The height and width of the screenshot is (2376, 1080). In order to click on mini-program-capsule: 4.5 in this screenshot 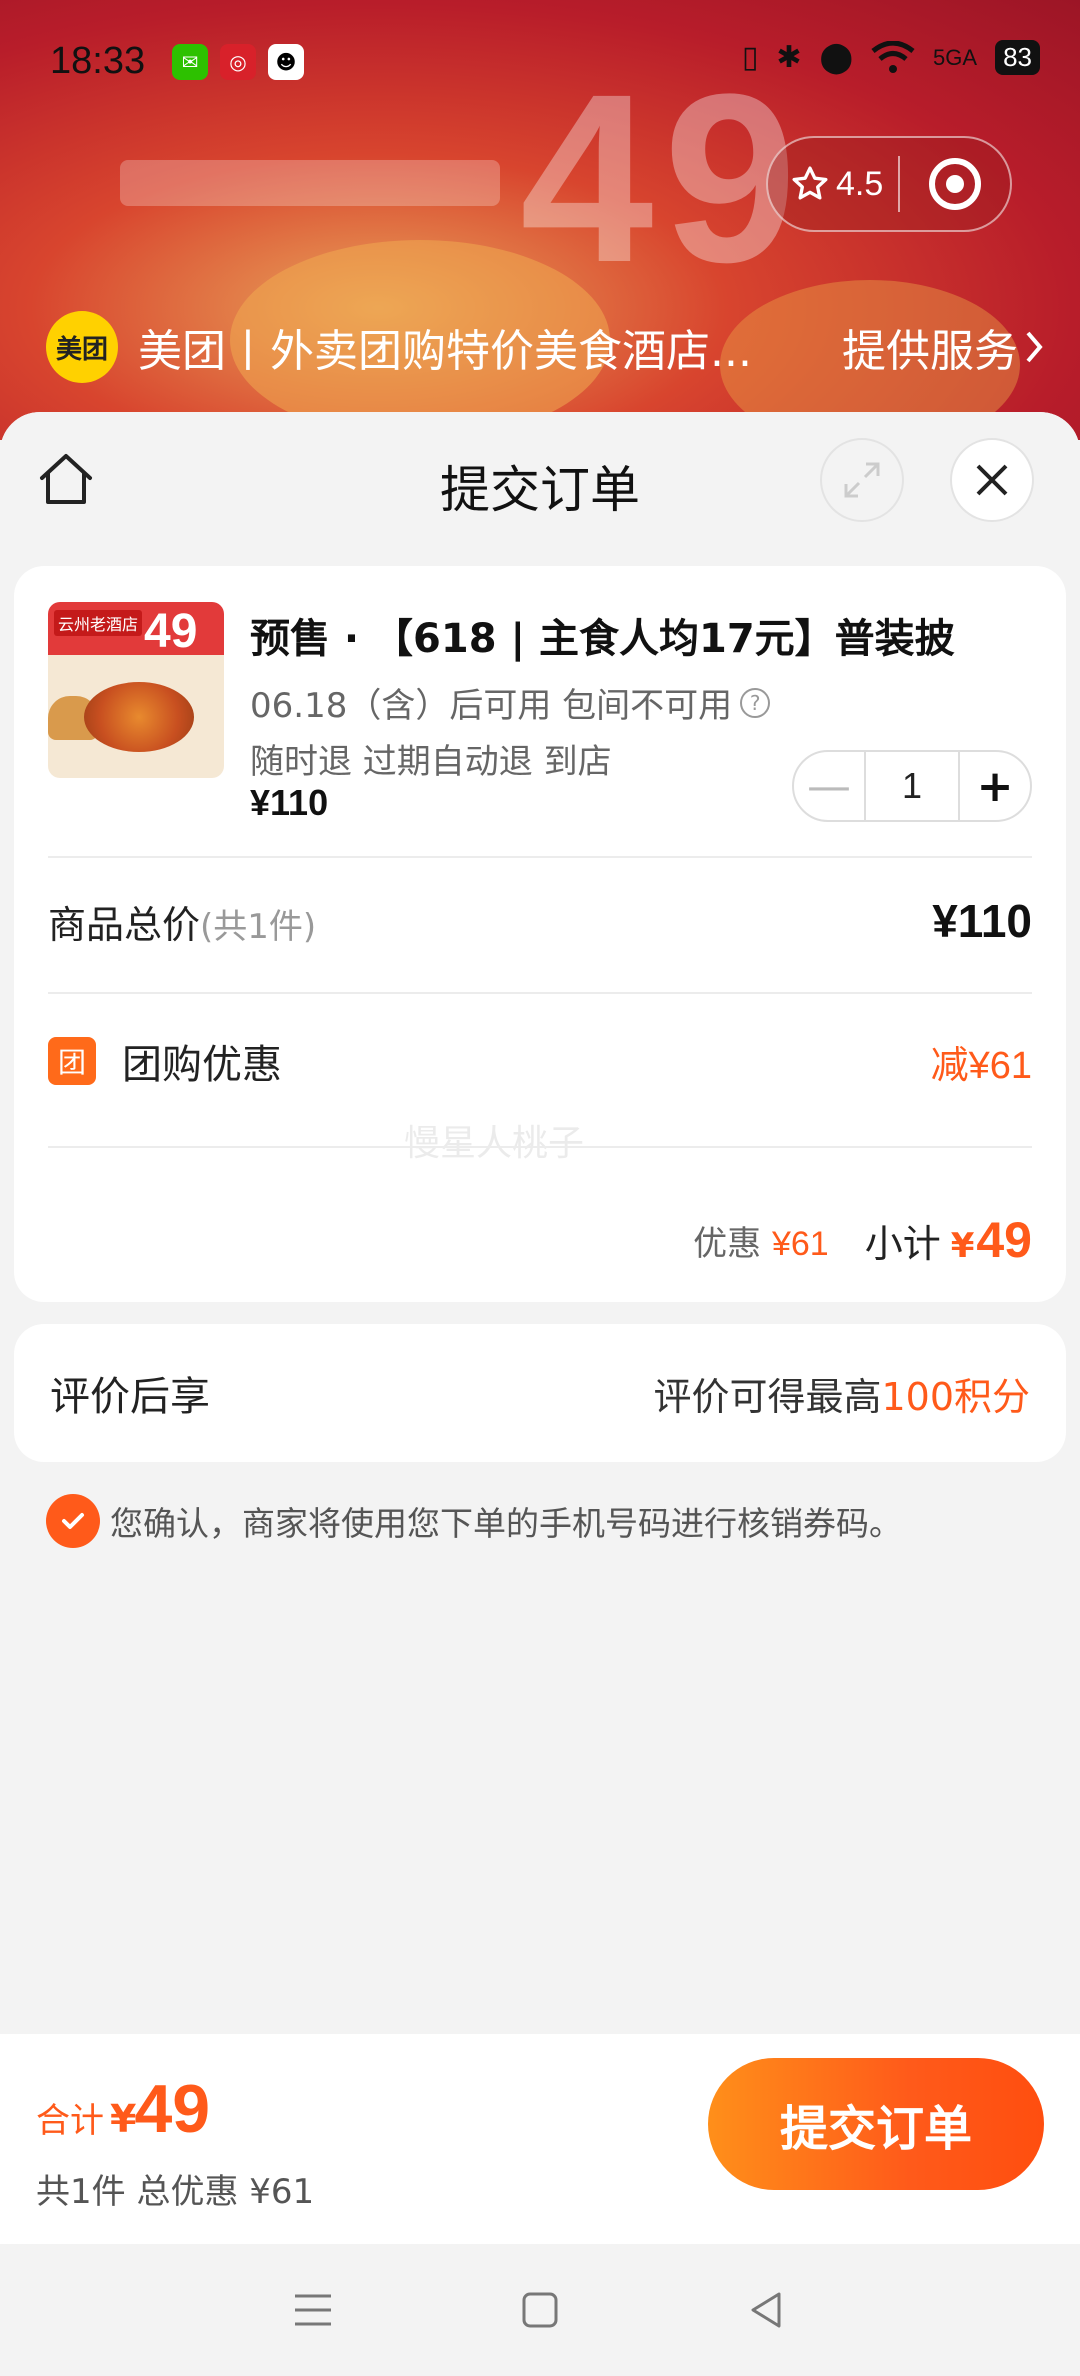, I will do `click(889, 184)`.